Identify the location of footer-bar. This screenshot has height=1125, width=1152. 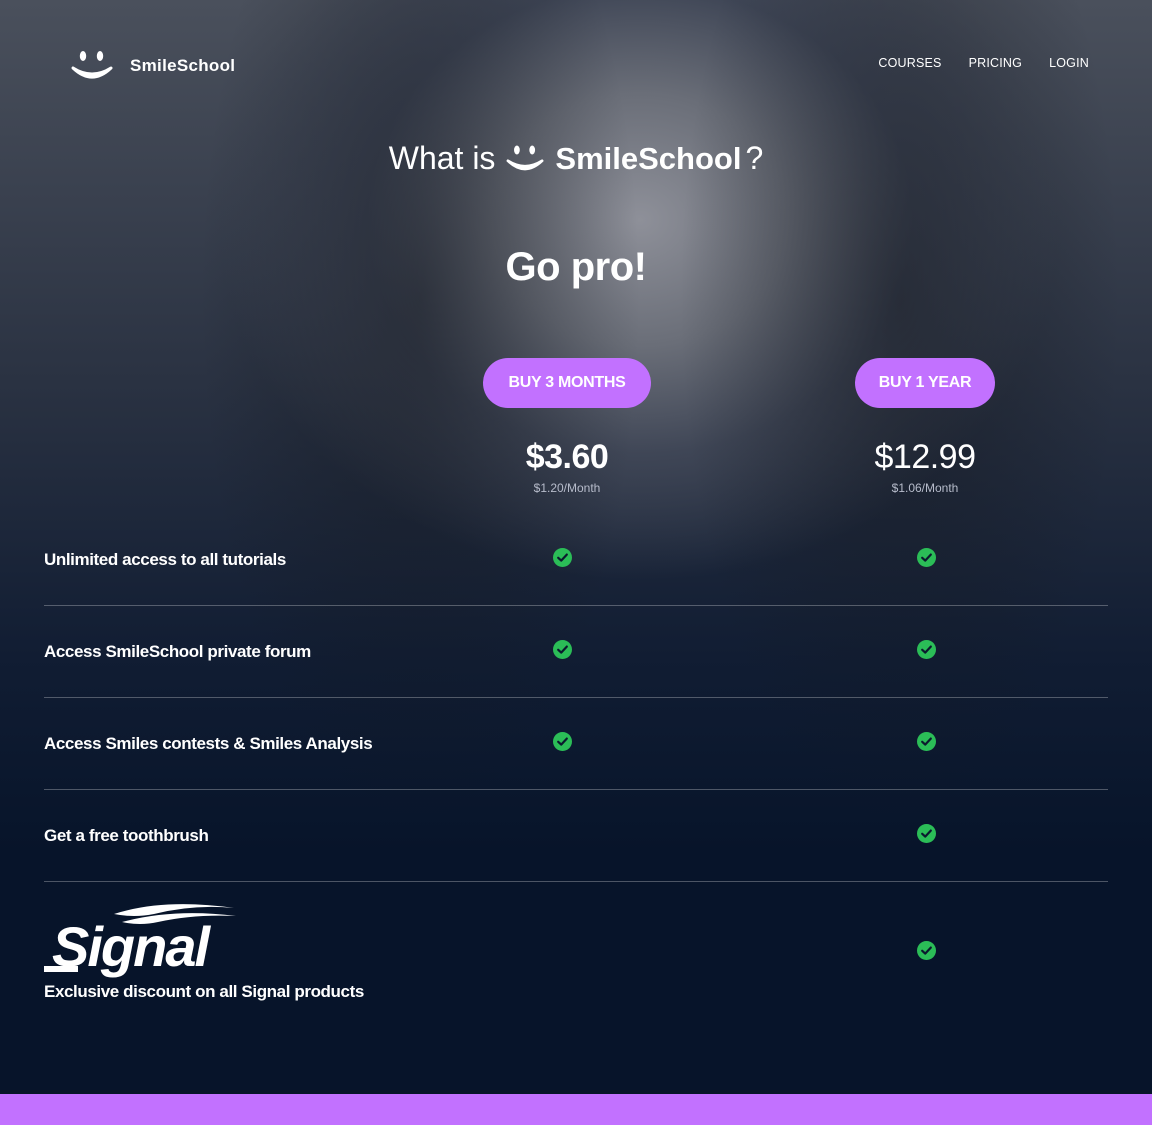
(576, 1109).